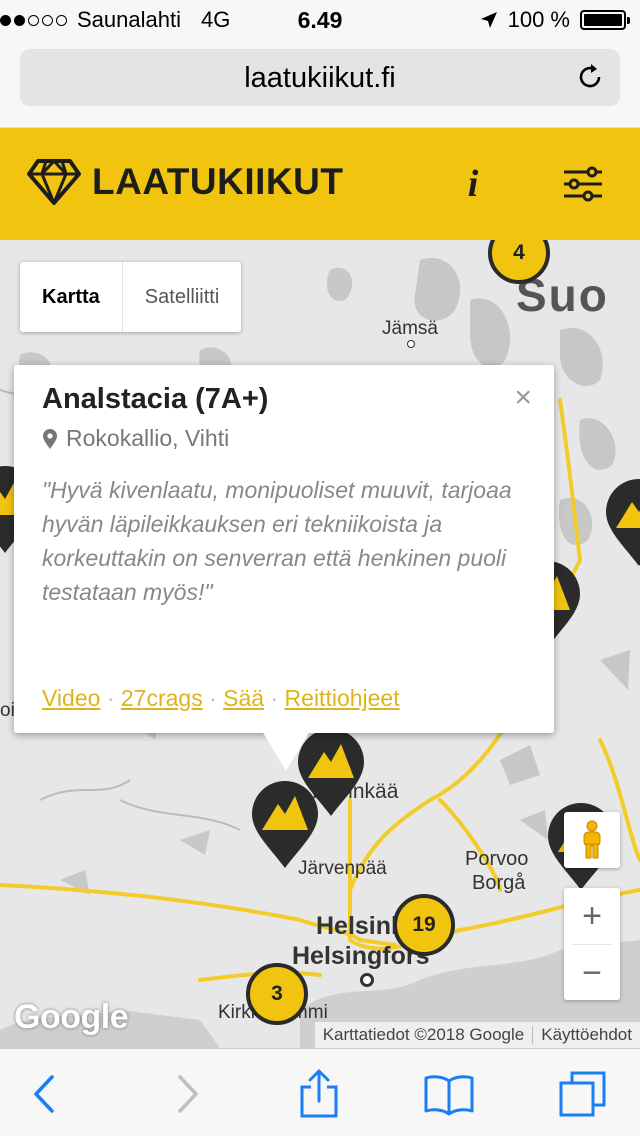 The height and width of the screenshot is (1136, 640). Describe the element at coordinates (185, 1094) in the screenshot. I see `forward-icon` at that location.